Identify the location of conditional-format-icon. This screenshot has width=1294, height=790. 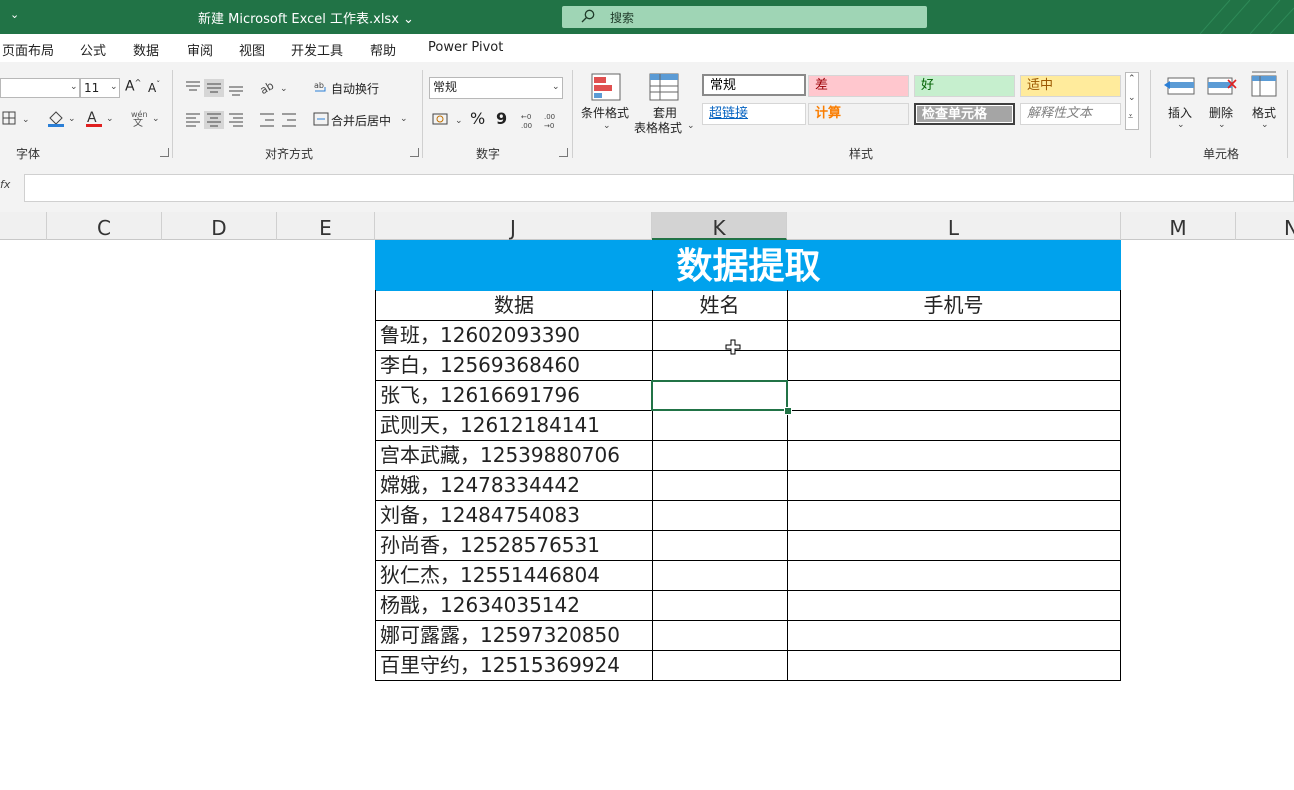
(606, 87).